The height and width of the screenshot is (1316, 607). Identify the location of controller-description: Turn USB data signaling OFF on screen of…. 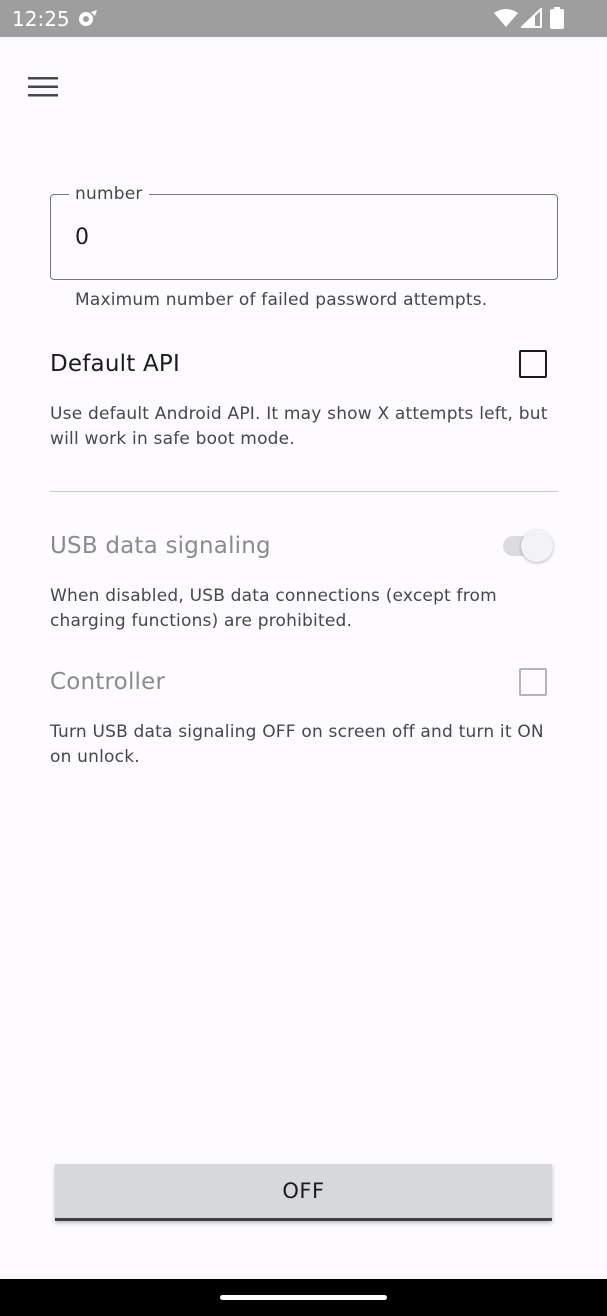
(297, 744).